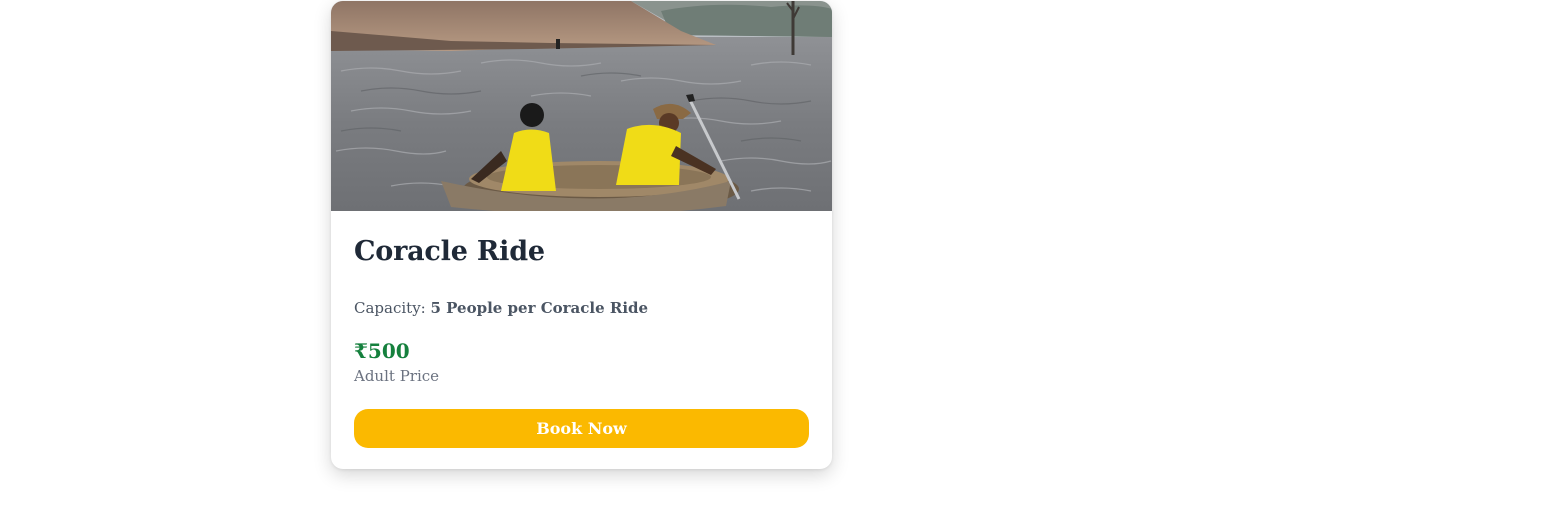  Describe the element at coordinates (449, 251) in the screenshot. I see `activity-title: Coracle Ride` at that location.